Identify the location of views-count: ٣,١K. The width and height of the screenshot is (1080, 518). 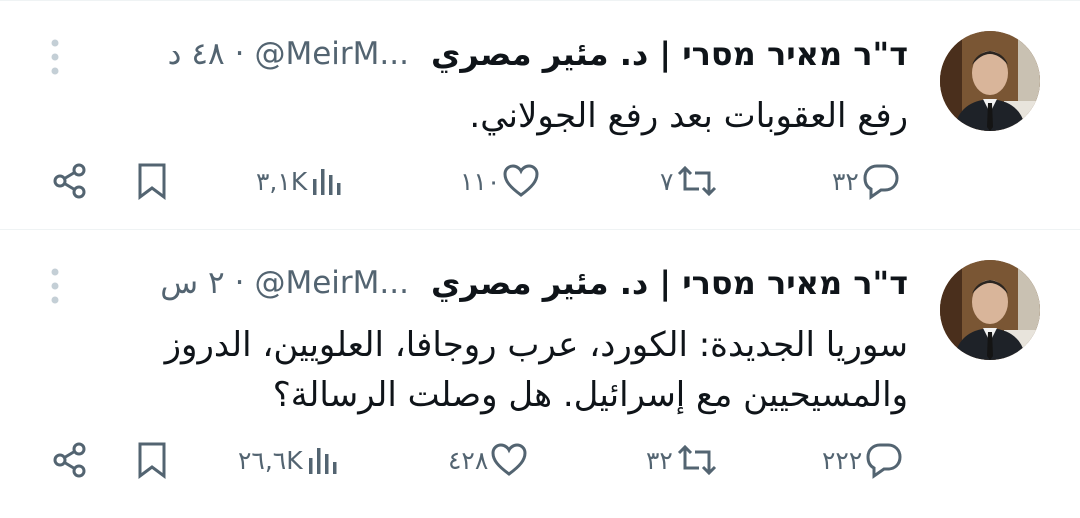
(282, 181).